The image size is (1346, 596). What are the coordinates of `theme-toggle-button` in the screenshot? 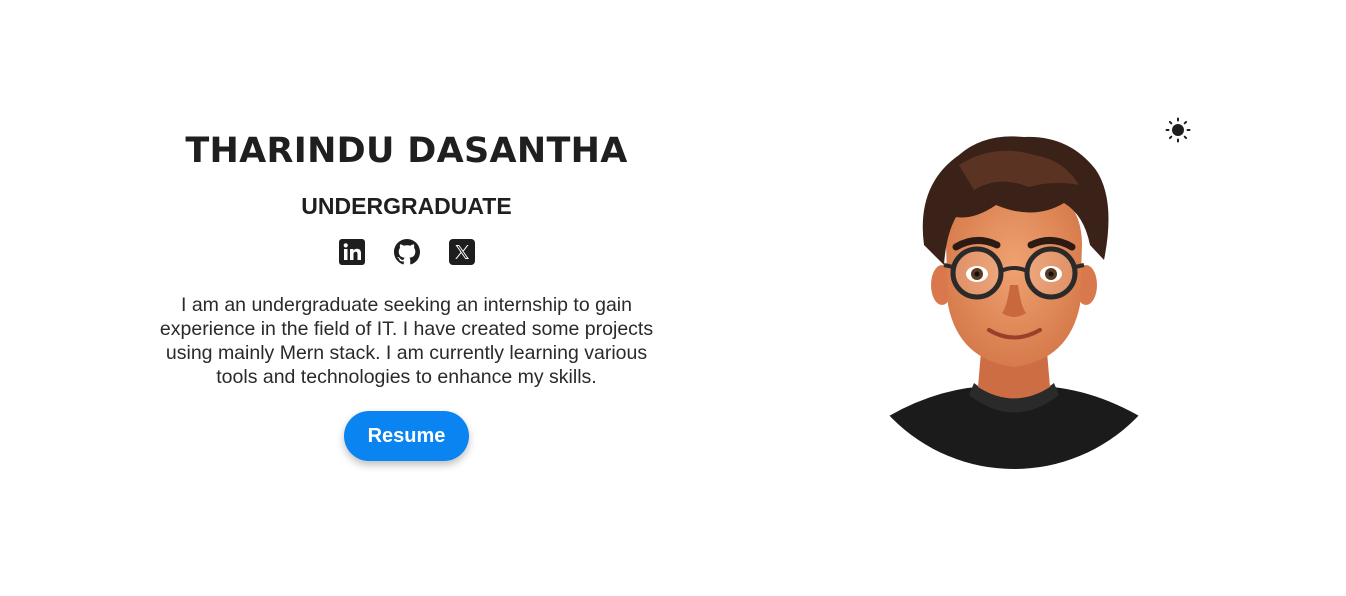 It's located at (1178, 132).